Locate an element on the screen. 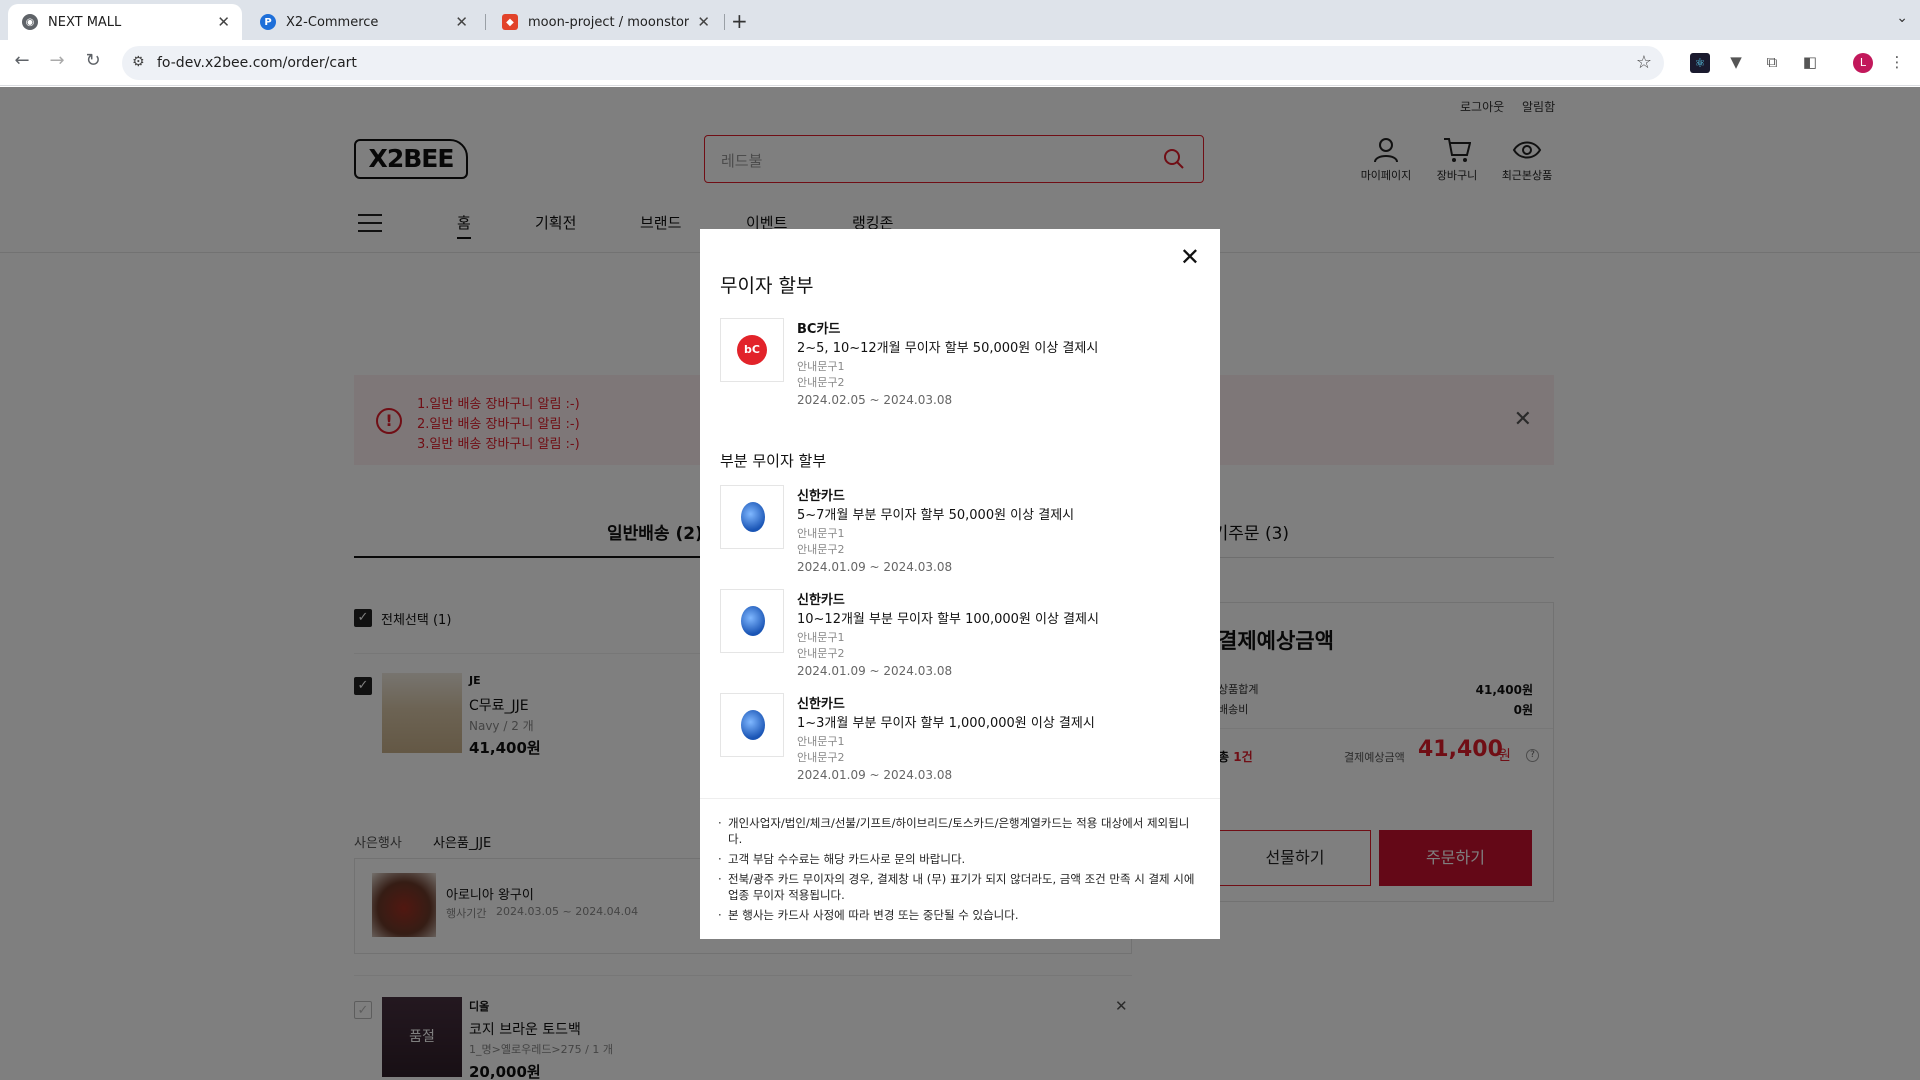 The image size is (1920, 1080). card-name: BC카드 is located at coordinates (819, 329).